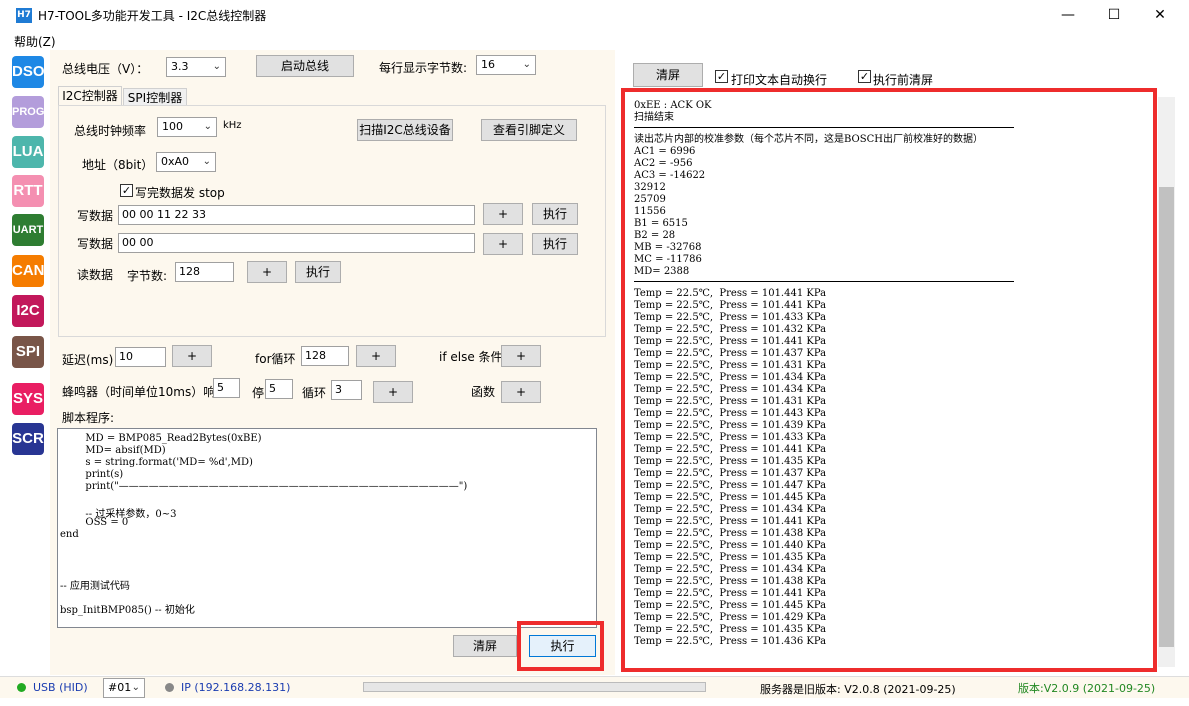 The height and width of the screenshot is (706, 1189). What do you see at coordinates (721, 76) in the screenshot?
I see `wrap-checkbox: ✓` at bounding box center [721, 76].